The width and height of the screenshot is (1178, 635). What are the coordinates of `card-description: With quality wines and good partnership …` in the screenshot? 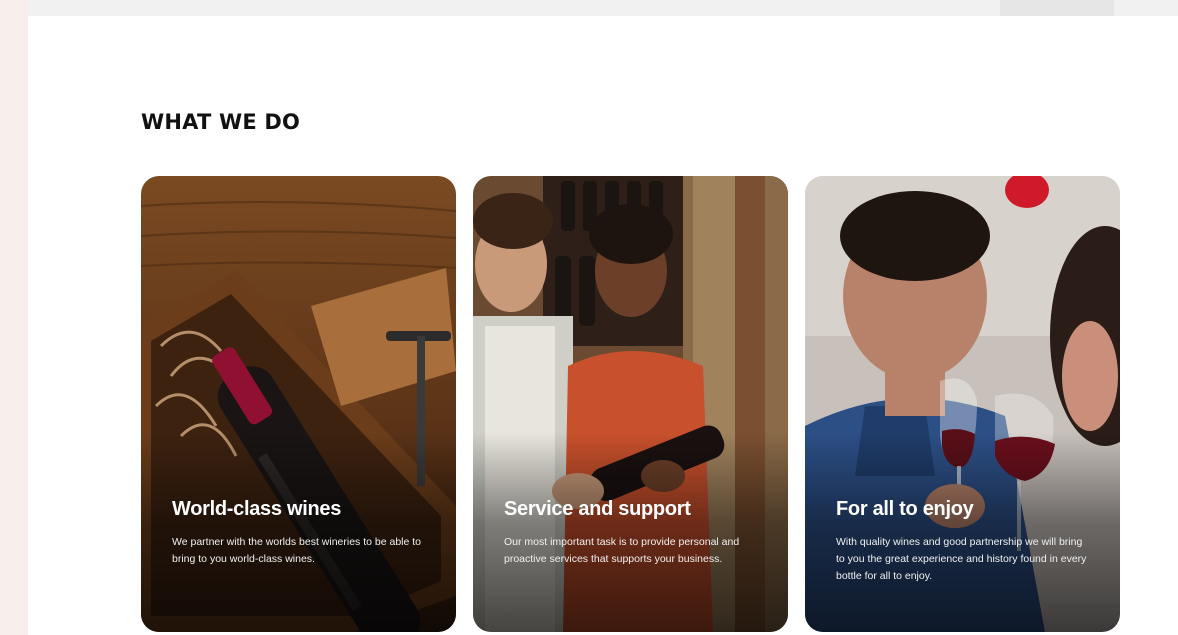 It's located at (961, 559).